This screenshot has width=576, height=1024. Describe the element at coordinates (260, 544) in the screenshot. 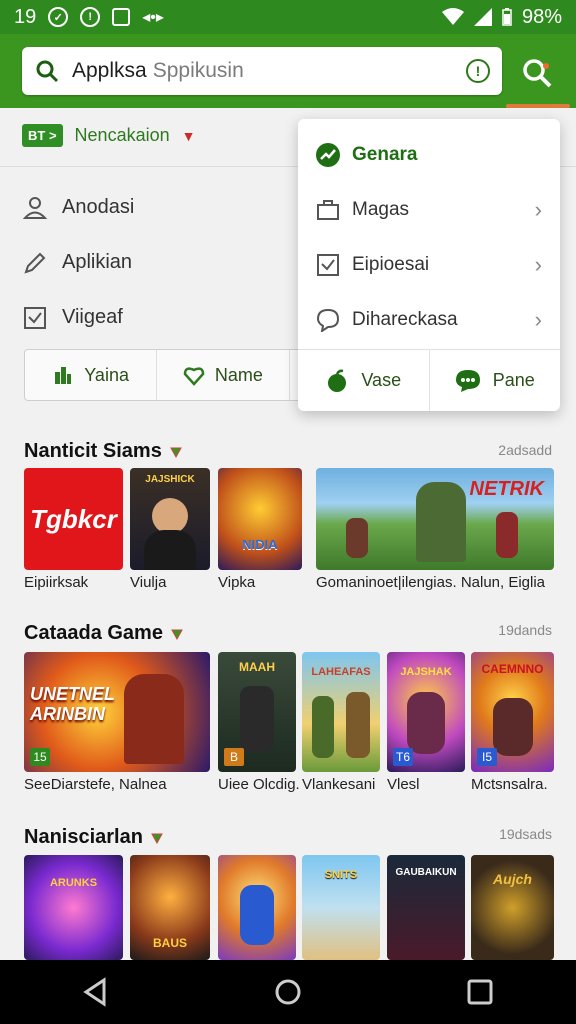

I see `tile-text: NIDIA` at that location.